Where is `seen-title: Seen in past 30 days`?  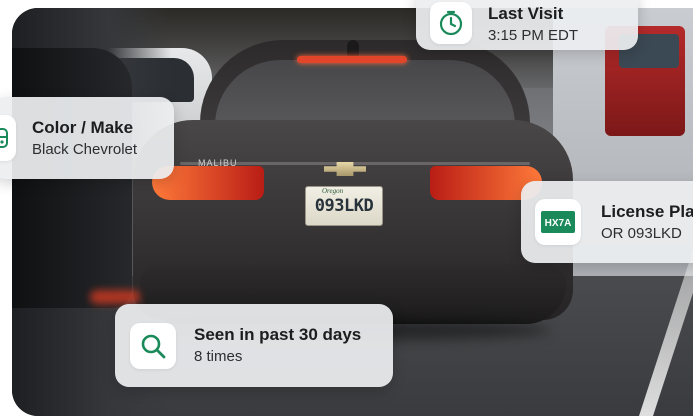 seen-title: Seen in past 30 days is located at coordinates (278, 334).